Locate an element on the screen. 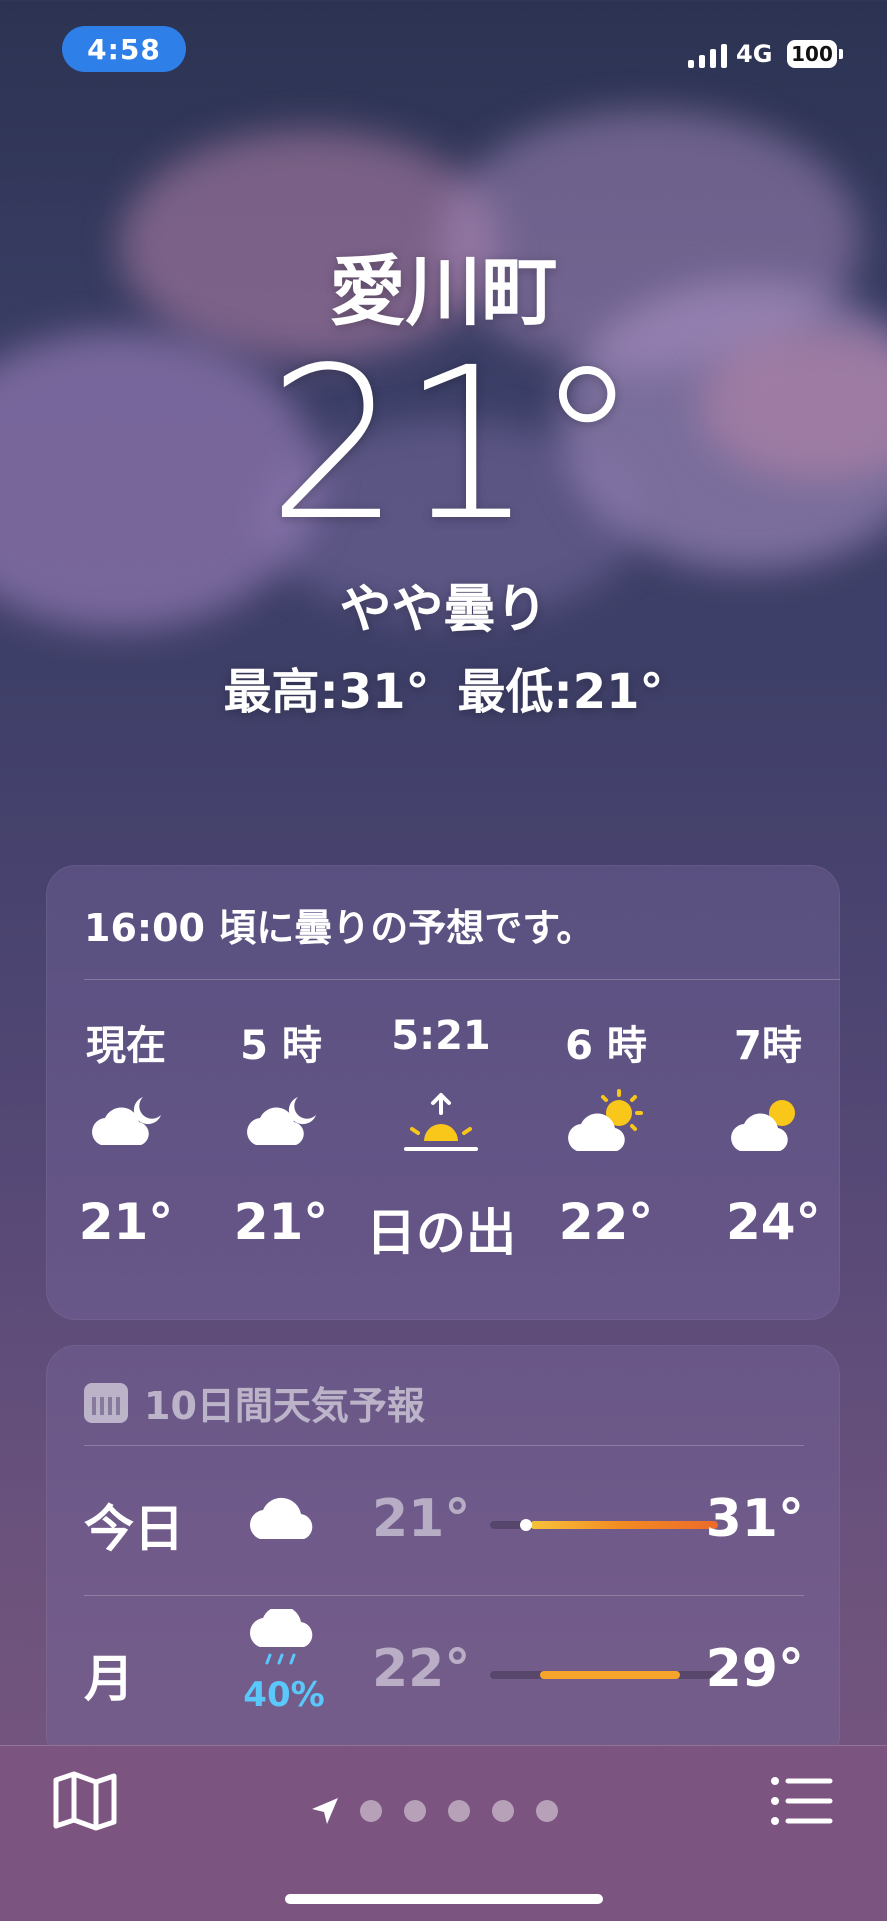 Image resolution: width=887 pixels, height=1921 pixels. location-arrow-icon is located at coordinates (325, 1811).